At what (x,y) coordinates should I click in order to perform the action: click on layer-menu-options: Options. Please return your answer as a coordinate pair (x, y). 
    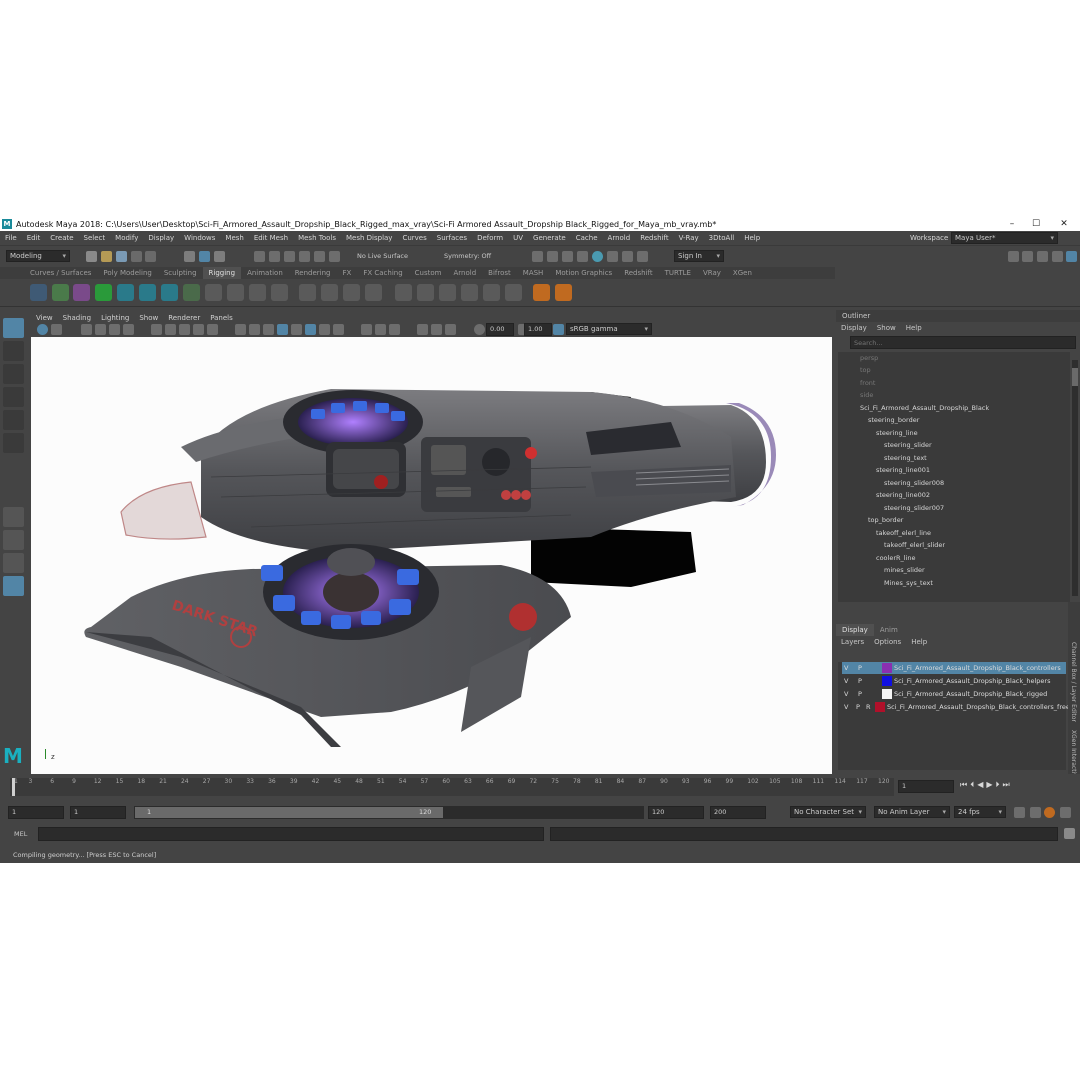
    Looking at the image, I should click on (887, 642).